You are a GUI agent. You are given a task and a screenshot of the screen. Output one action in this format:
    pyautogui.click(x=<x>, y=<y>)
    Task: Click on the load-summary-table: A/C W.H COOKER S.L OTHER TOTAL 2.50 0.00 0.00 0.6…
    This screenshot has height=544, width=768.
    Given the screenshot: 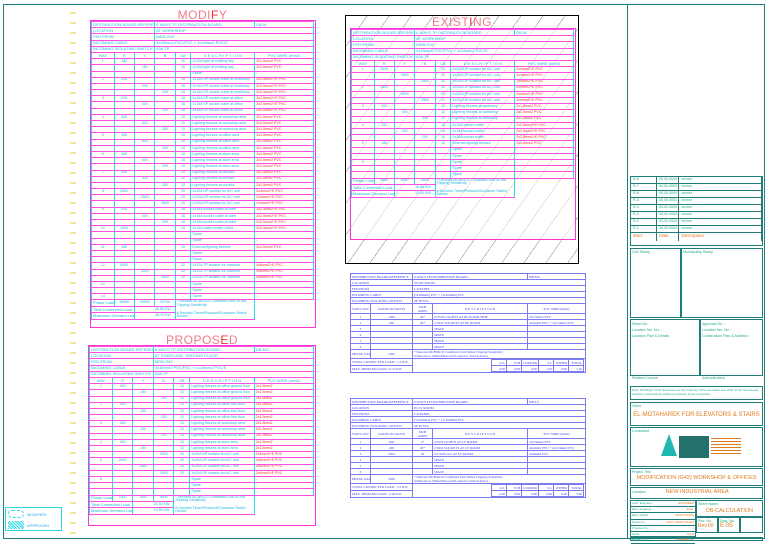 What is the action you would take?
    pyautogui.click(x=537, y=490)
    